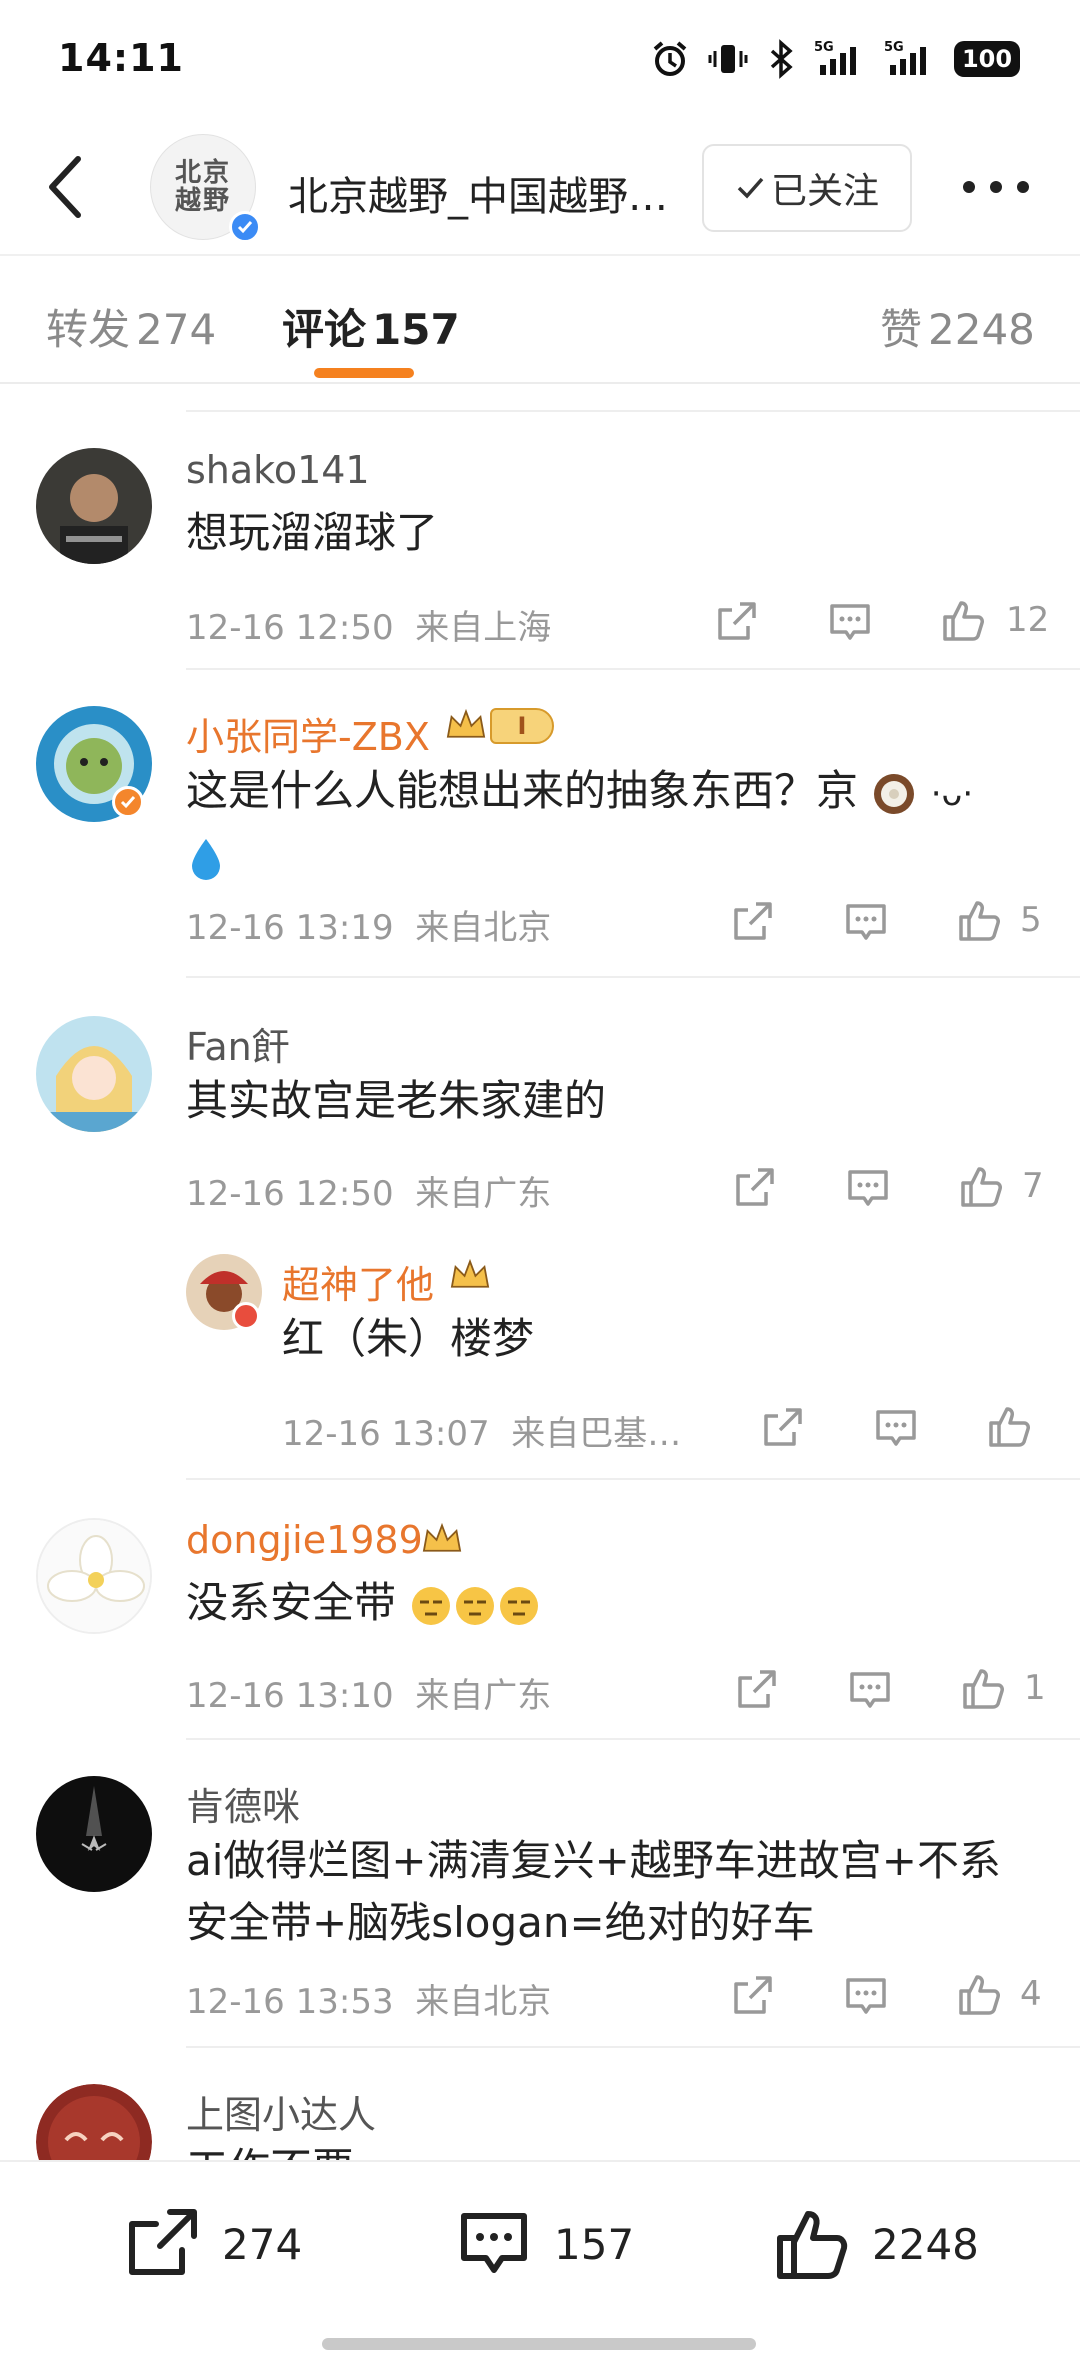  I want to click on comment-username: Fan飦, so click(238, 1043).